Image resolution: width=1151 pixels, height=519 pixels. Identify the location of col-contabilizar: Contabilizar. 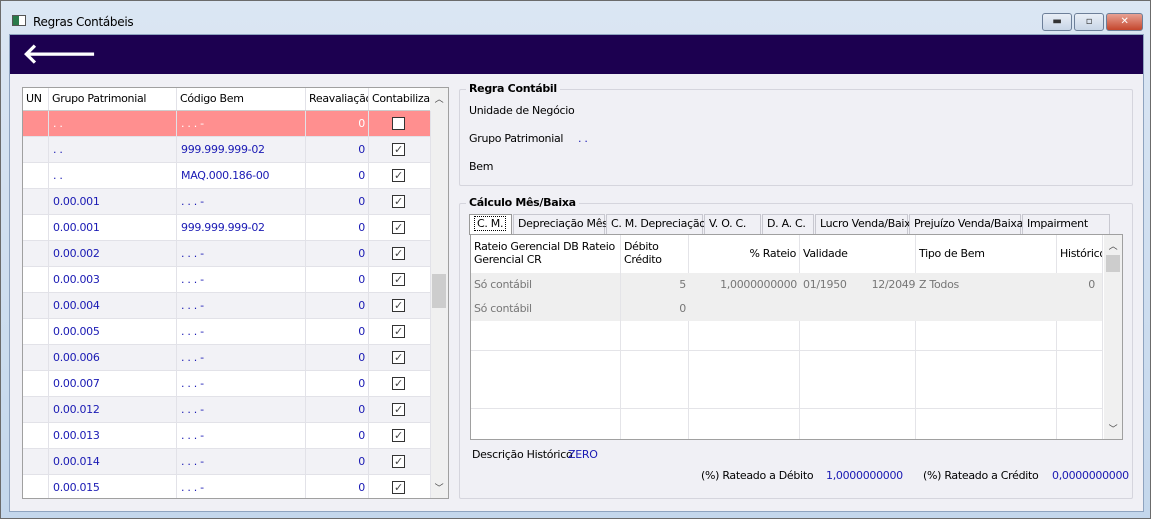
(400, 99).